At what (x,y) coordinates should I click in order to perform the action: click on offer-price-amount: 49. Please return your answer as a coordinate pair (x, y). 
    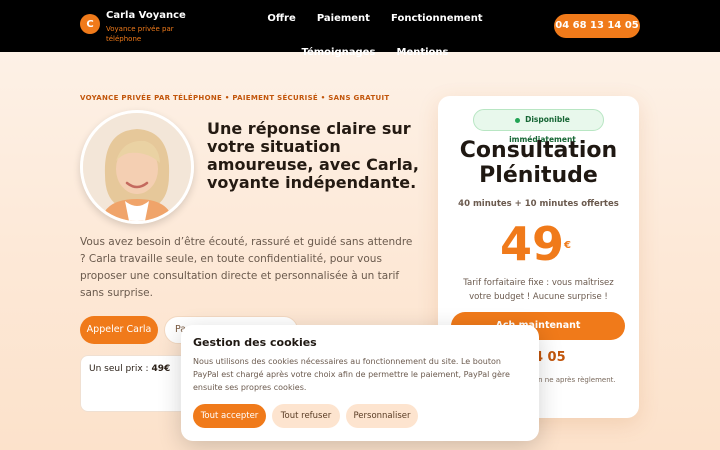
    Looking at the image, I should click on (532, 244).